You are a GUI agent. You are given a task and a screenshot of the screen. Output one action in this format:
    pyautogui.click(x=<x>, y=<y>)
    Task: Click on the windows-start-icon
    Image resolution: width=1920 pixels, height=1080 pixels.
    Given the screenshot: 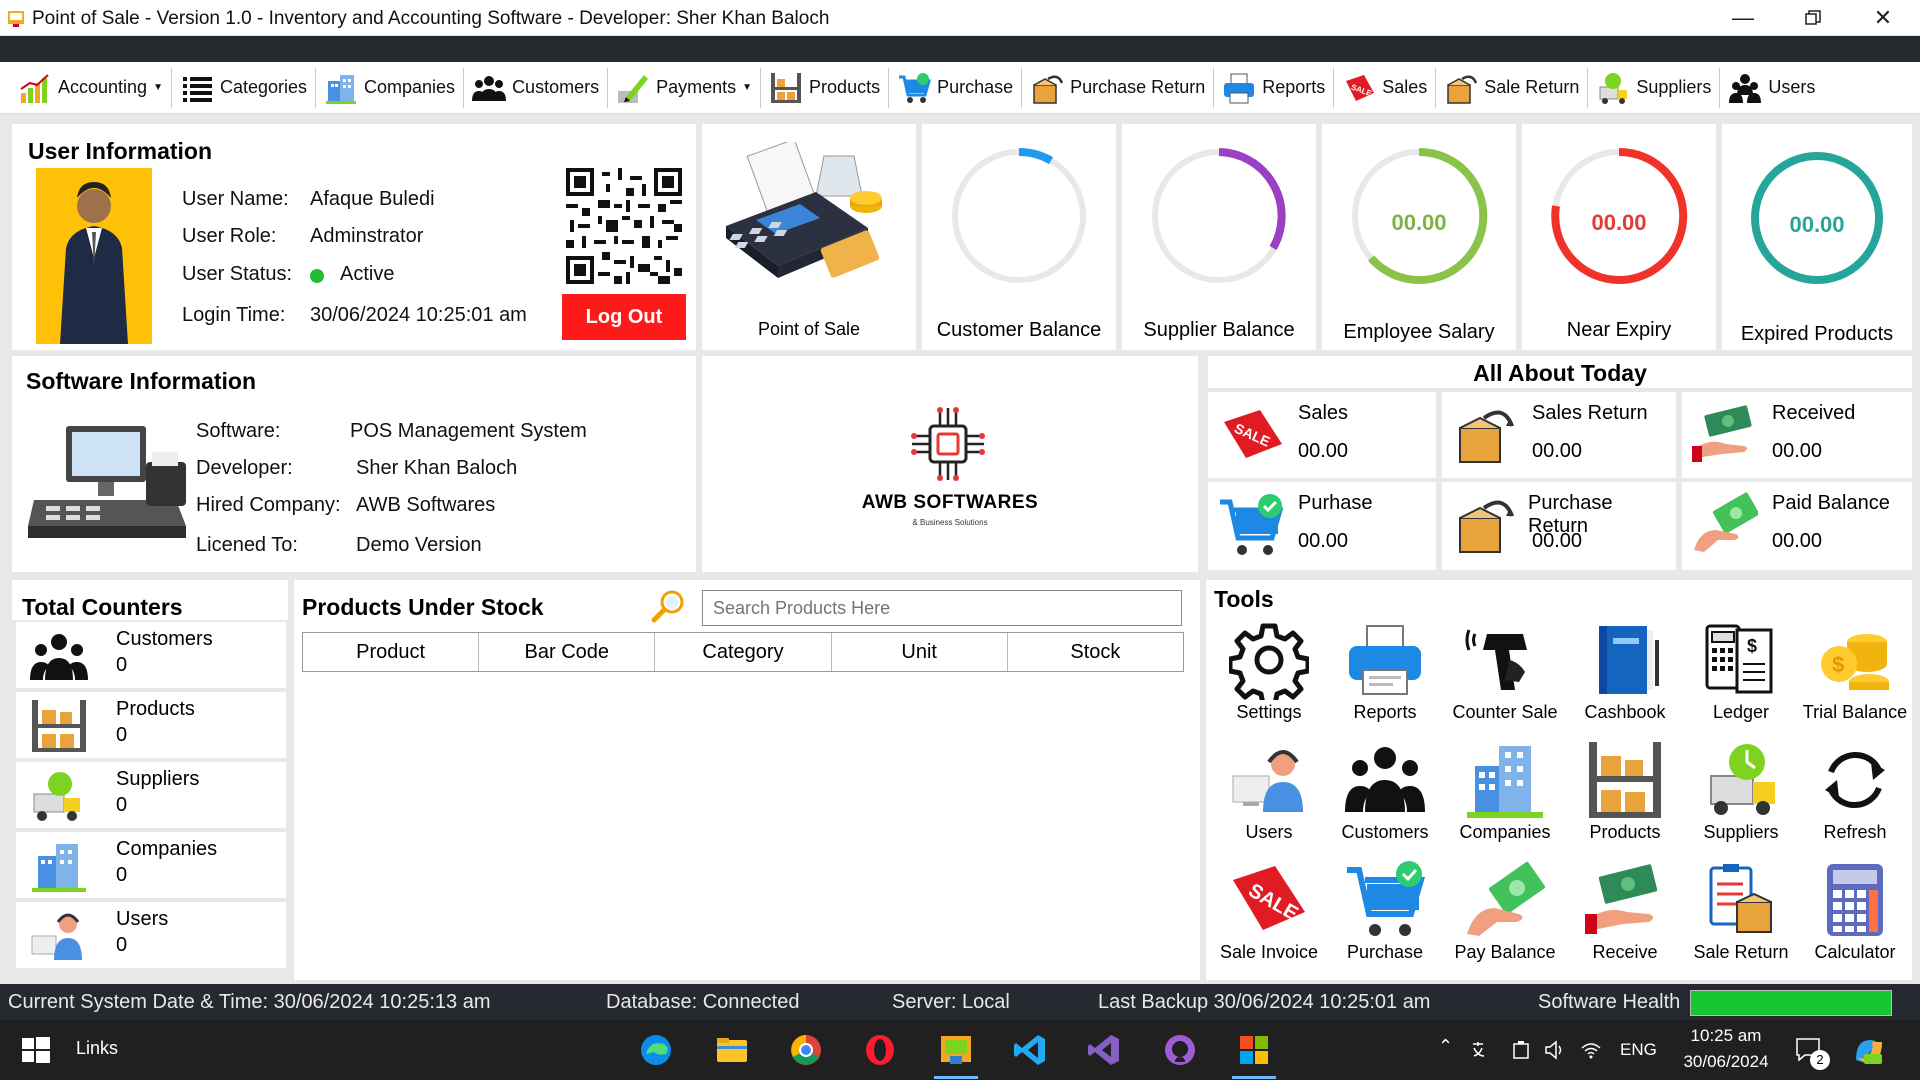 What is the action you would take?
    pyautogui.click(x=36, y=1050)
    